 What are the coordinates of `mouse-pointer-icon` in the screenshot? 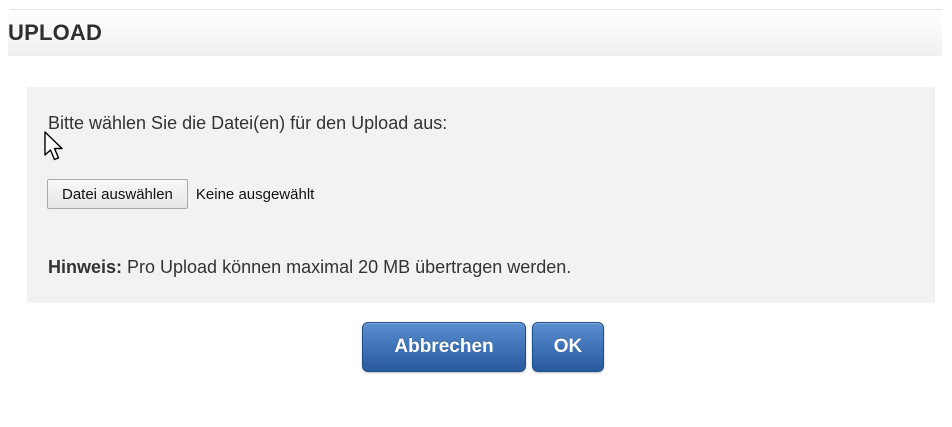 It's located at (53, 146).